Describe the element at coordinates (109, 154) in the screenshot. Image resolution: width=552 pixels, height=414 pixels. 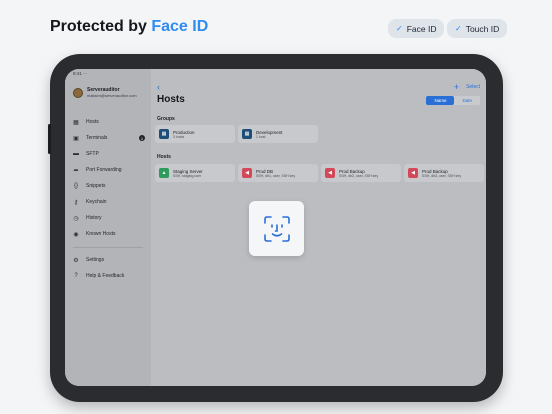
I see `sidebar-item-sftp: ▬ SFTP` at that location.